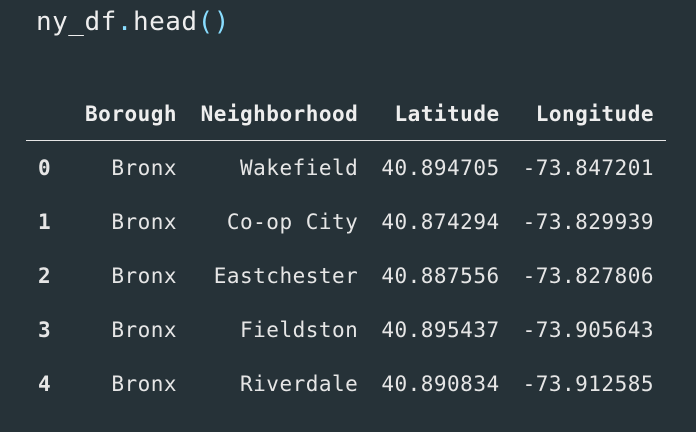 This screenshot has width=696, height=432. Describe the element at coordinates (588, 330) in the screenshot. I see `cell-longitude: -73.905643` at that location.